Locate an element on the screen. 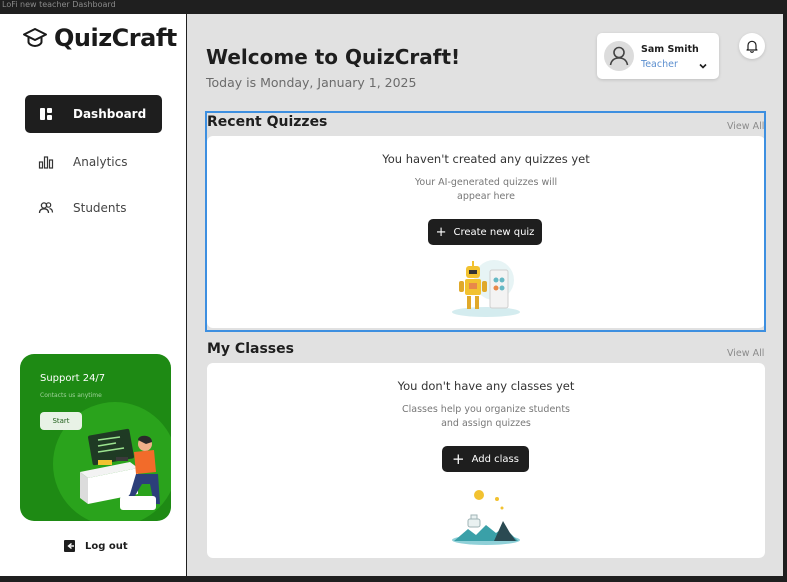 The width and height of the screenshot is (787, 582). sidebar-item-label: Students is located at coordinates (100, 208).